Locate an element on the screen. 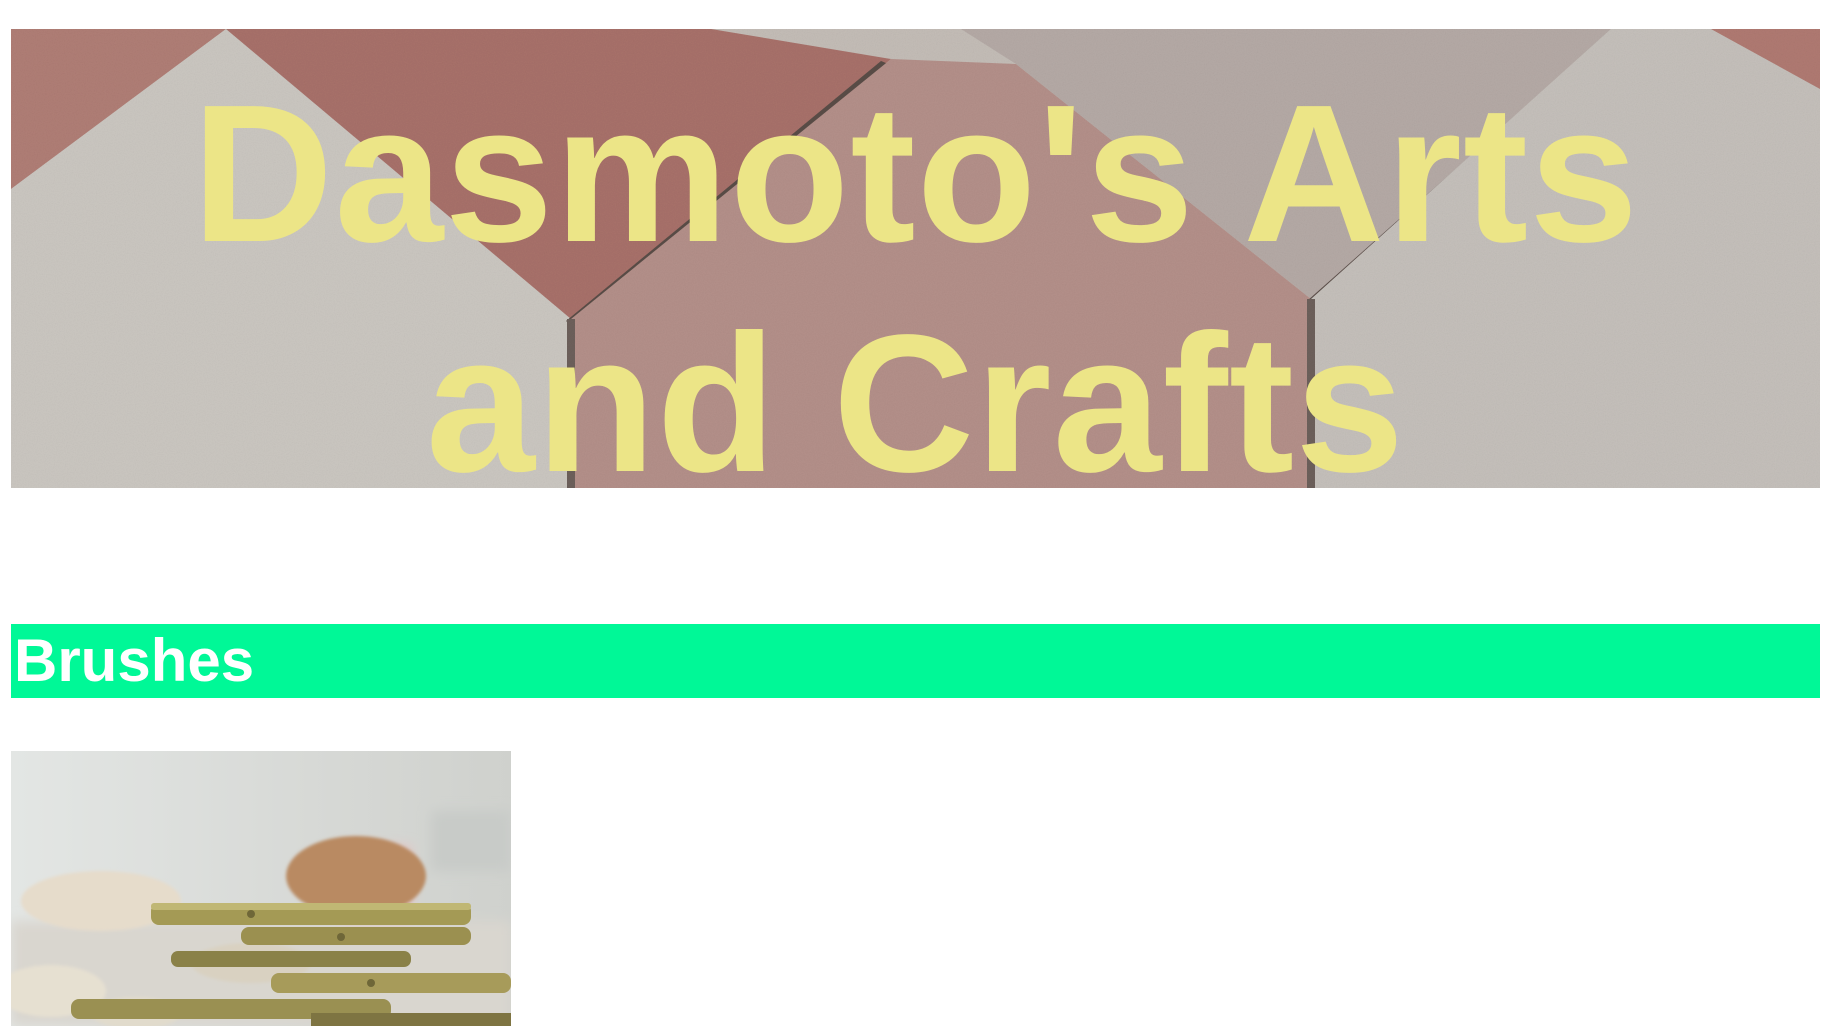 This screenshot has height=1026, width=1828. section-title: Brushes is located at coordinates (134, 660).